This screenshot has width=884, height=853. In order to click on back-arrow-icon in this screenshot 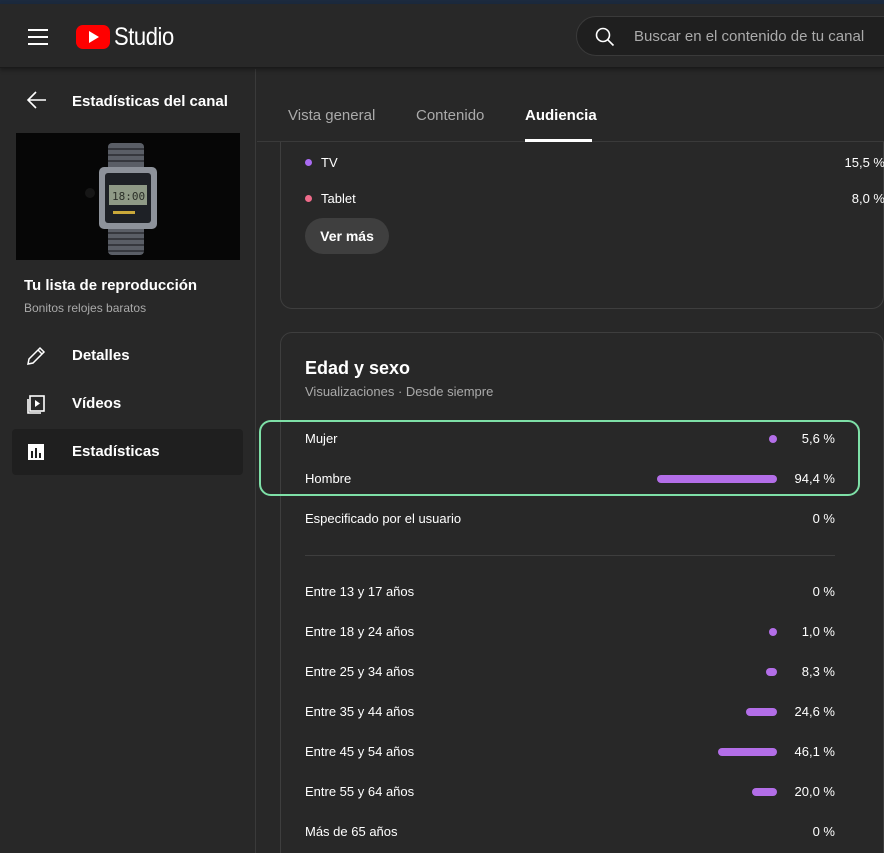, I will do `click(37, 100)`.